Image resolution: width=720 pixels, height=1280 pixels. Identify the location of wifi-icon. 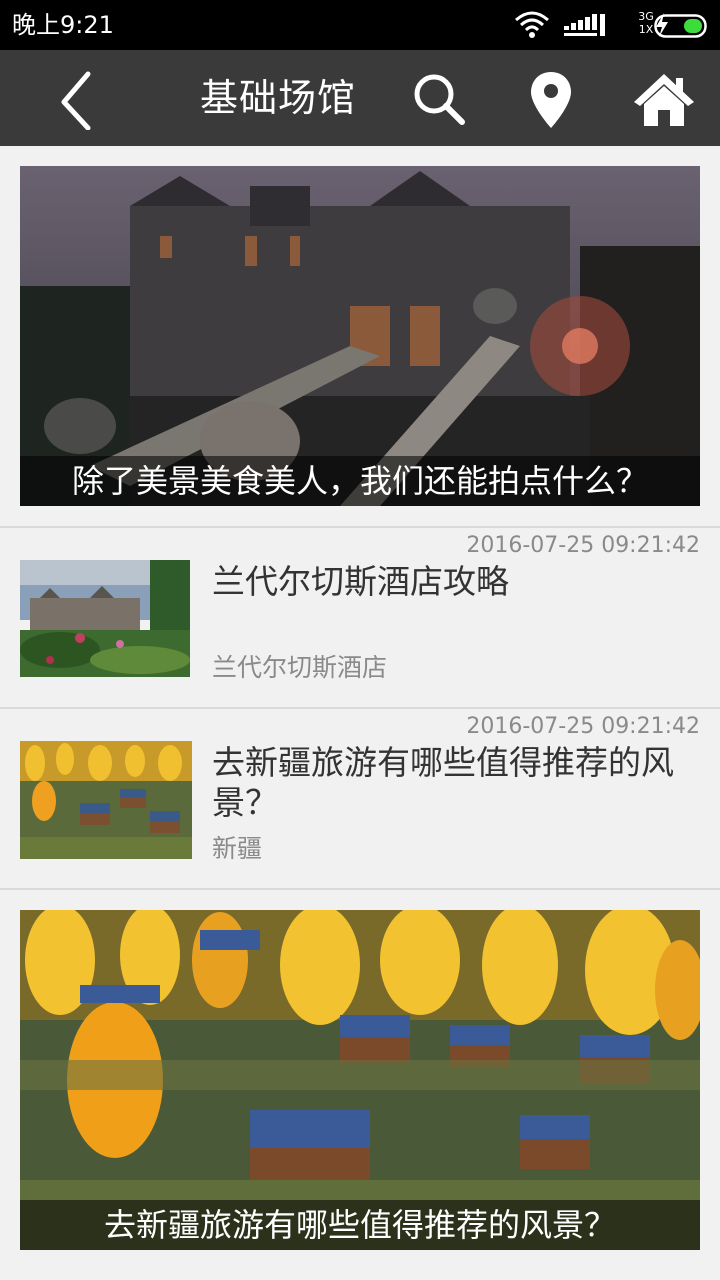
(532, 24).